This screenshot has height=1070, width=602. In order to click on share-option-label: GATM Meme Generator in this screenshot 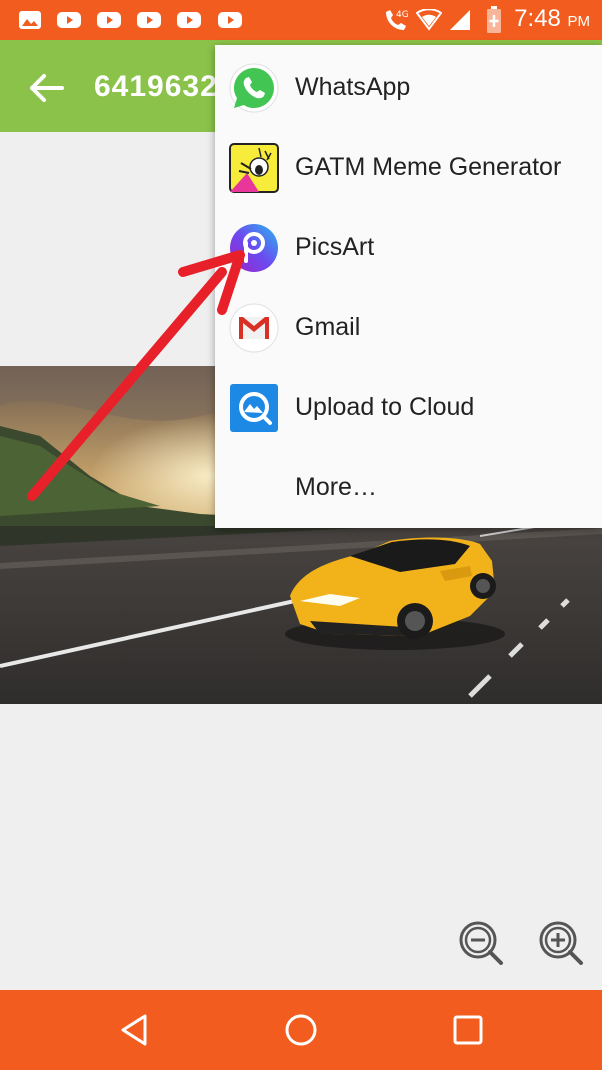, I will do `click(428, 167)`.